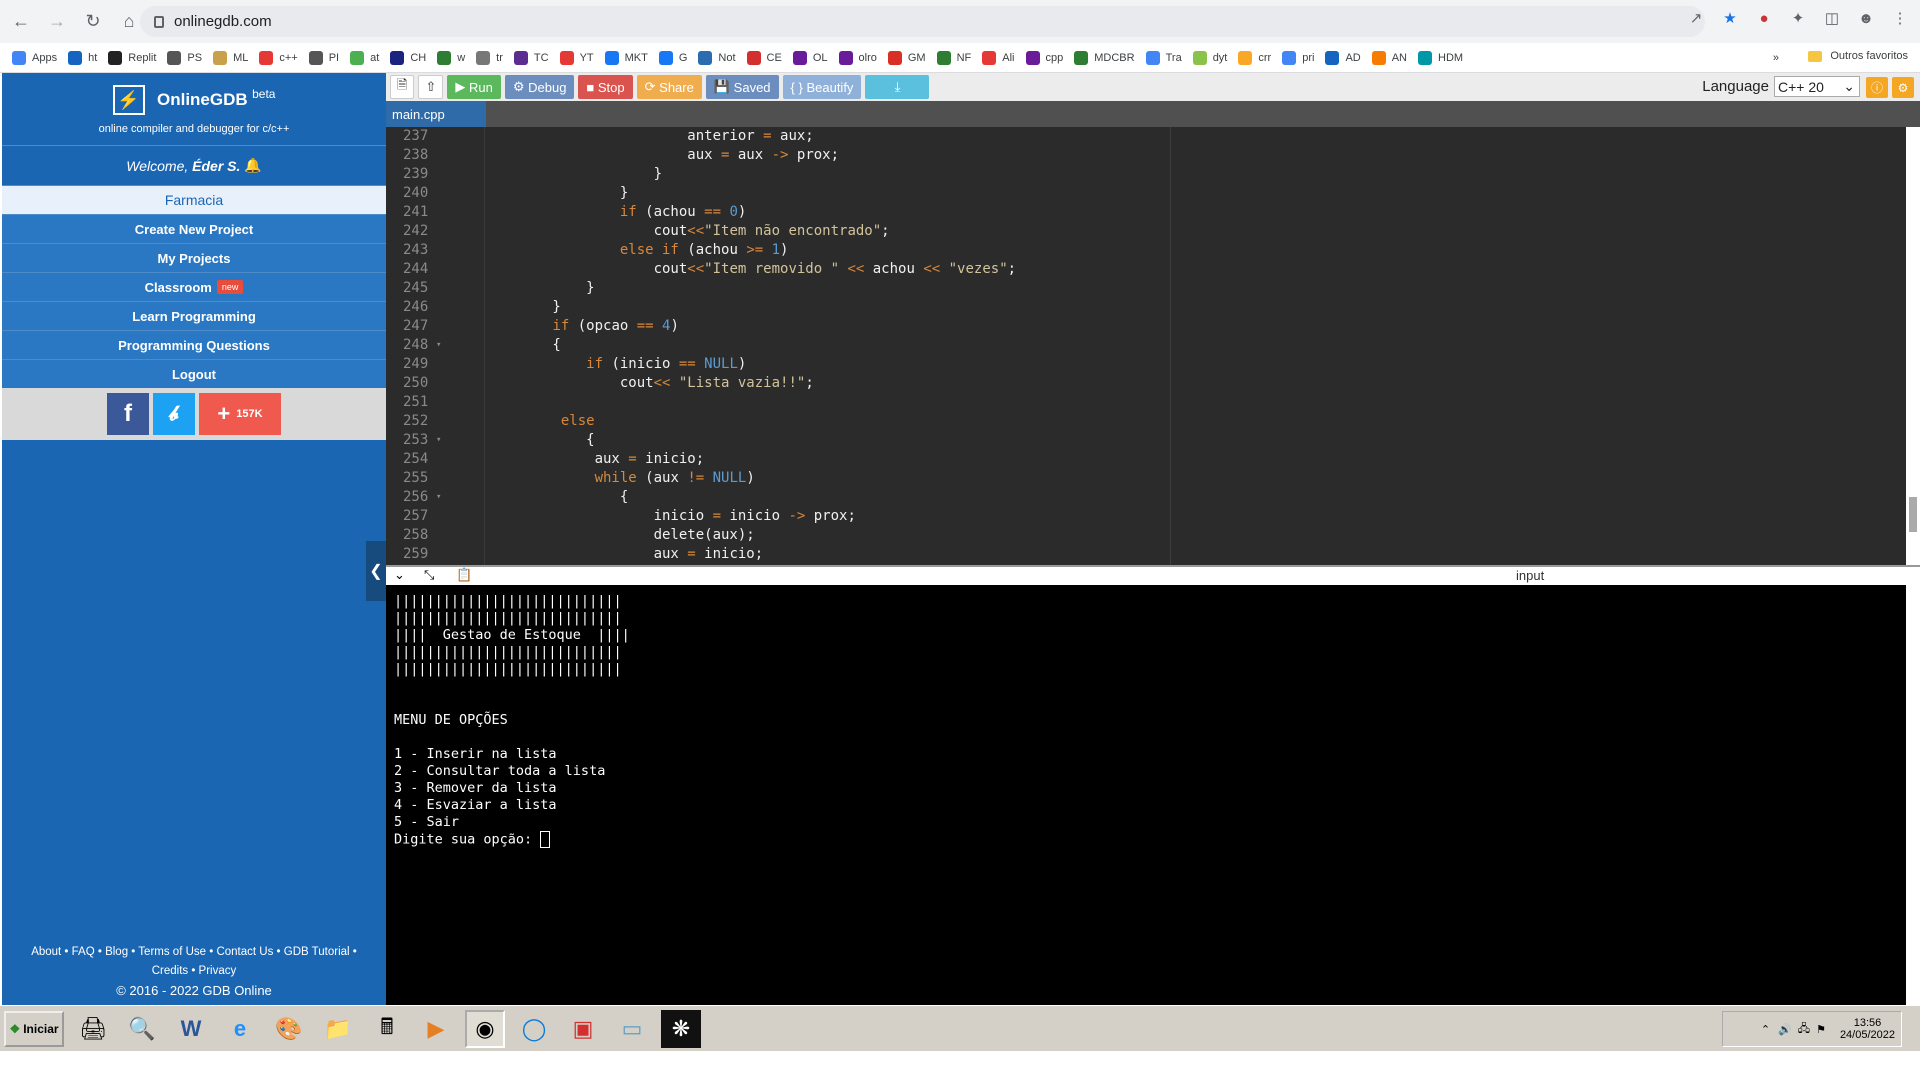  What do you see at coordinates (632, 1029) in the screenshot?
I see `notes-icon: ▭` at bounding box center [632, 1029].